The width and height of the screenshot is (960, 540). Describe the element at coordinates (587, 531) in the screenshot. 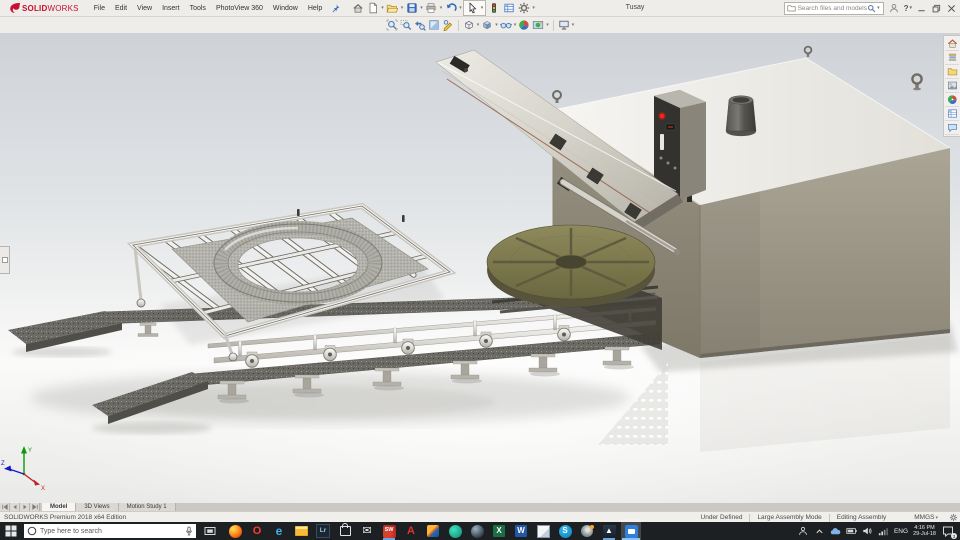

I see `taskbar-app-planet-app` at that location.